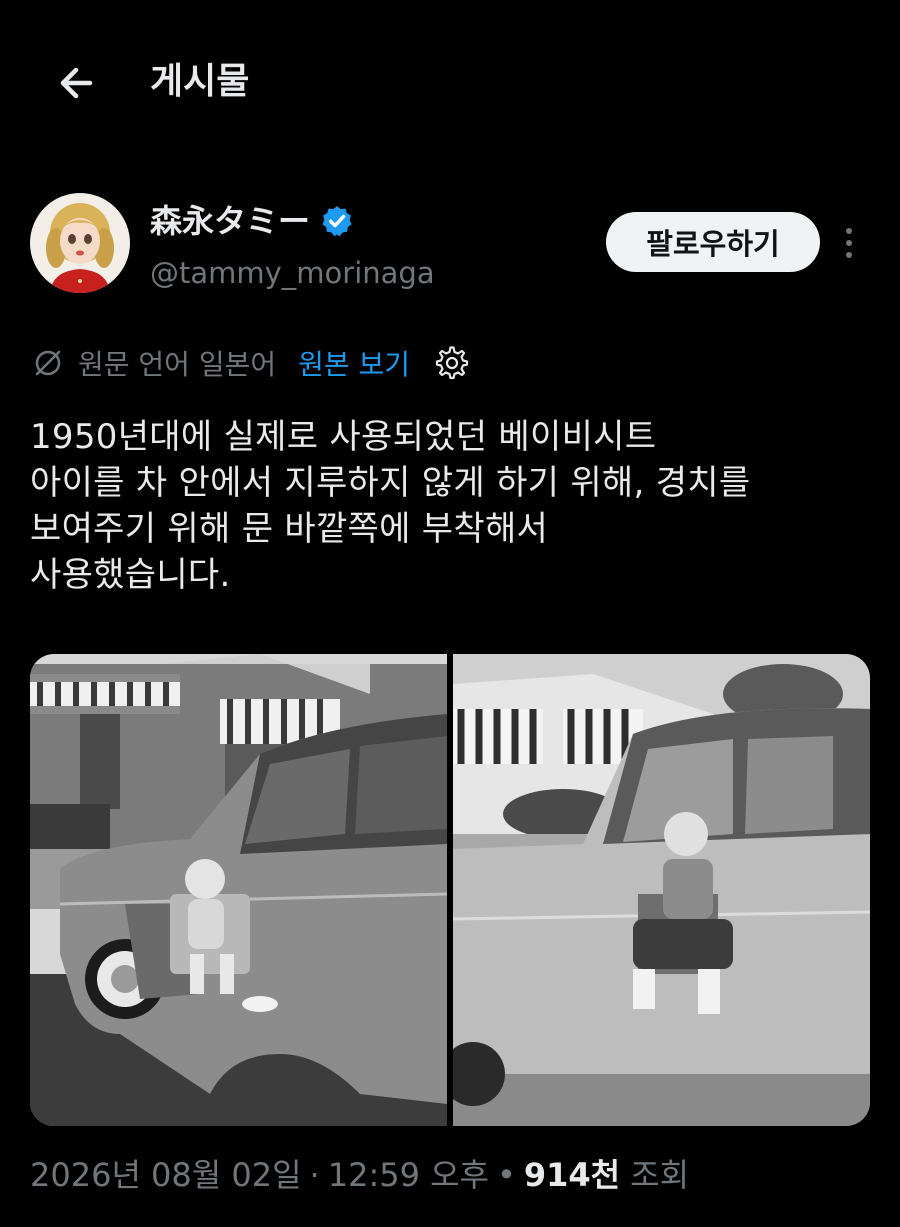 The height and width of the screenshot is (1227, 900). I want to click on gear-icon, so click(452, 363).